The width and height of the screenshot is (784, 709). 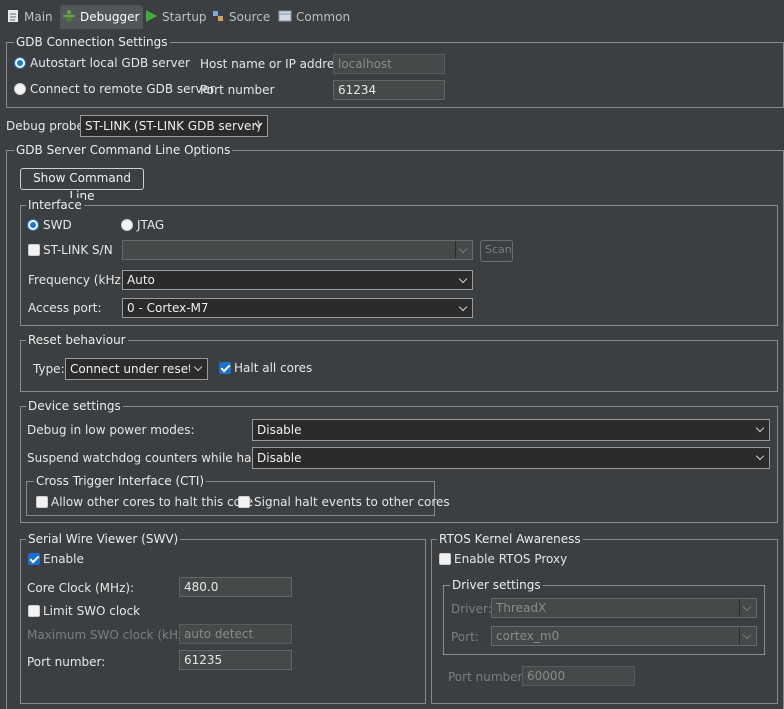 I want to click on autostart-radio, so click(x=20, y=63).